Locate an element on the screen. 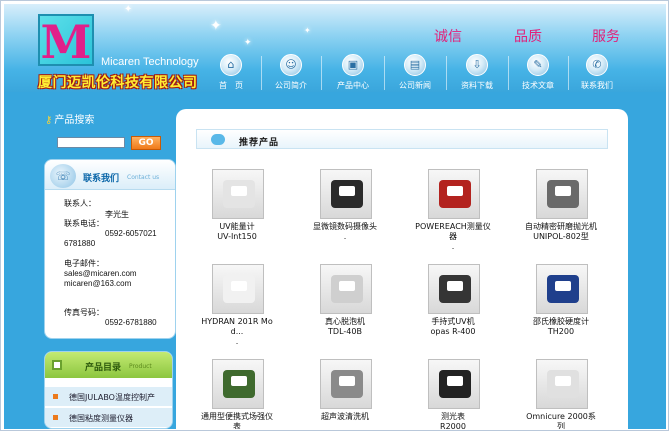 Image resolution: width=669 pixels, height=431 pixels. nav-downloads: ⇩ 资料下载 is located at coordinates (477, 73).